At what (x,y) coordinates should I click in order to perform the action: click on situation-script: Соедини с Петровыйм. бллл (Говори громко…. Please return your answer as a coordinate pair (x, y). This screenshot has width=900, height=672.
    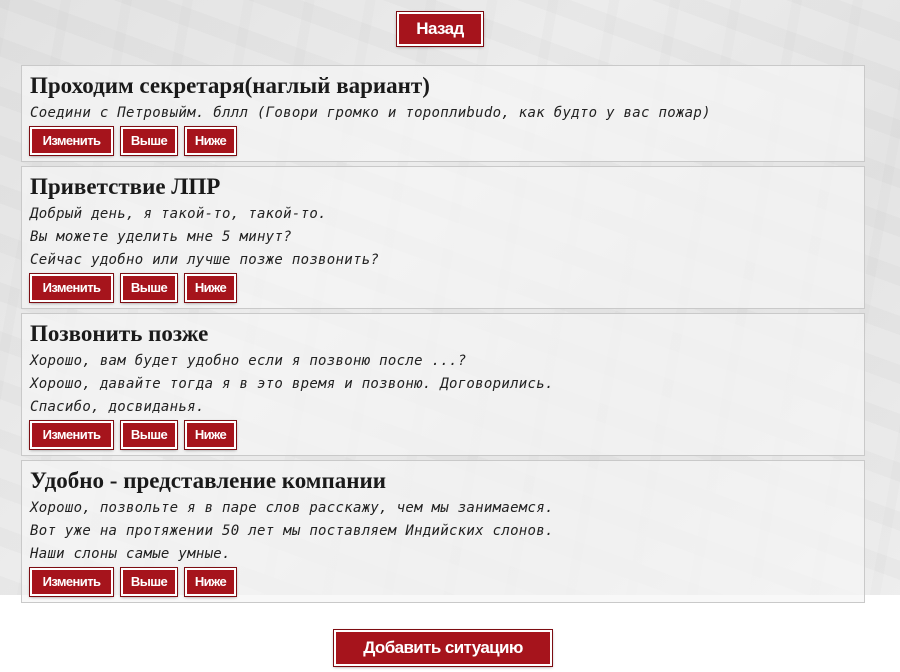
    Looking at the image, I should click on (443, 113).